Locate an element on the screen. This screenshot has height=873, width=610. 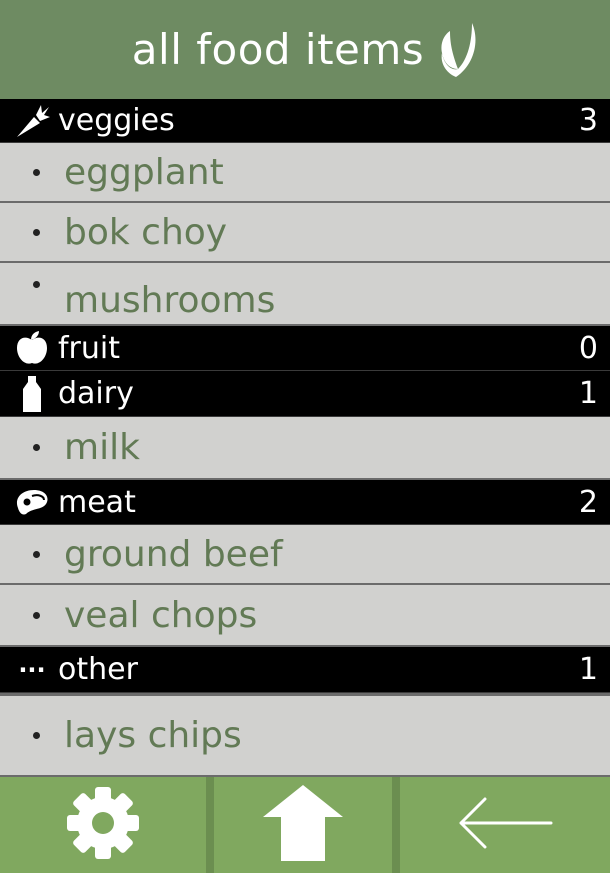
category-count: 0 is located at coordinates (588, 348).